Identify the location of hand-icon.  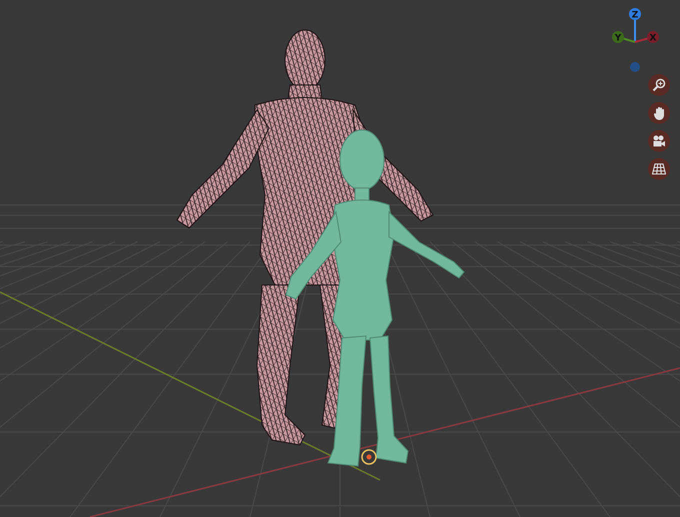
(659, 113).